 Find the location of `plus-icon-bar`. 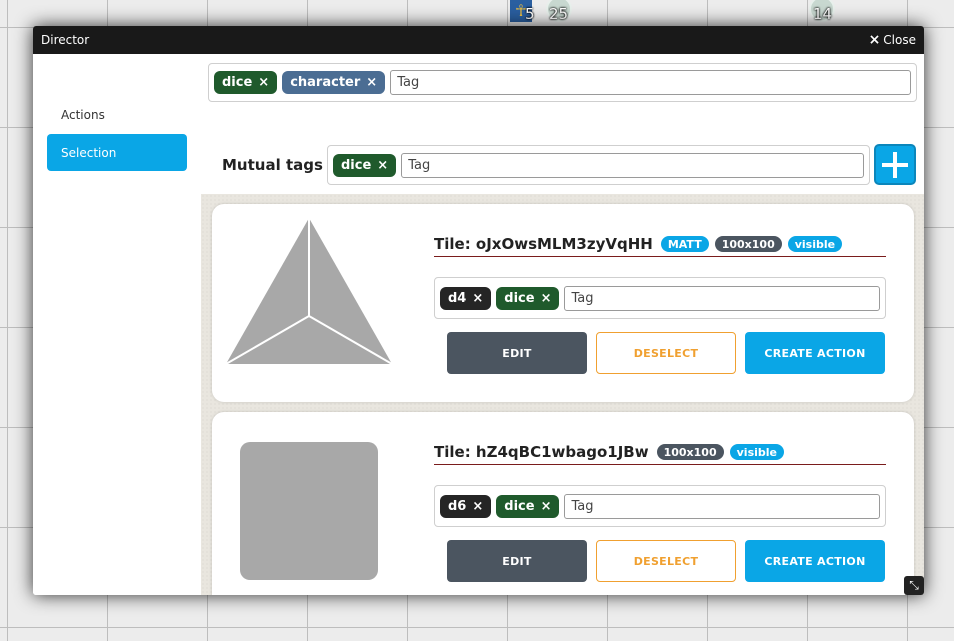

plus-icon-bar is located at coordinates (895, 164).